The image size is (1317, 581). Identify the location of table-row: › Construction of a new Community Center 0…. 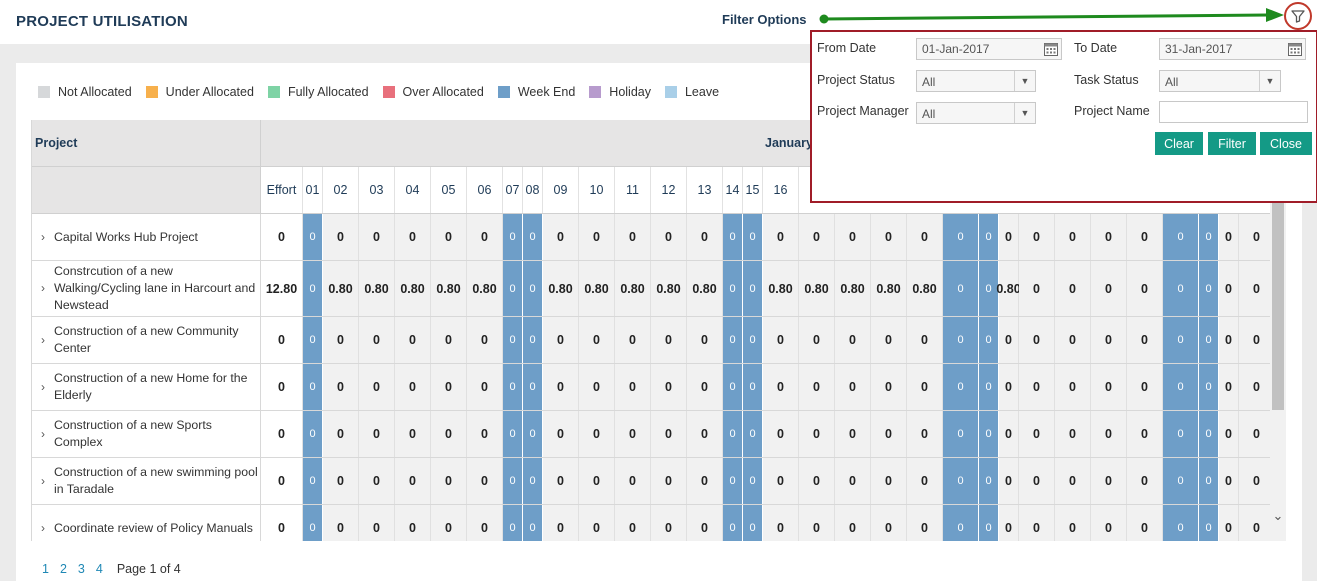
(651, 340).